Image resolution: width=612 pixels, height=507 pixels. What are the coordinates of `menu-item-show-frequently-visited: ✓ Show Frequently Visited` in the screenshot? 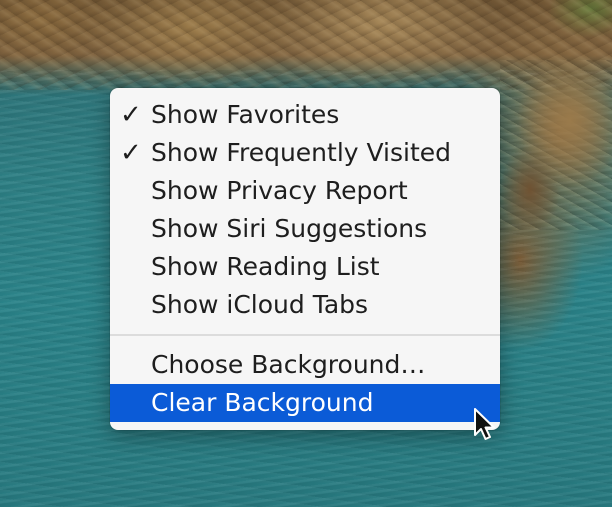 It's located at (305, 153).